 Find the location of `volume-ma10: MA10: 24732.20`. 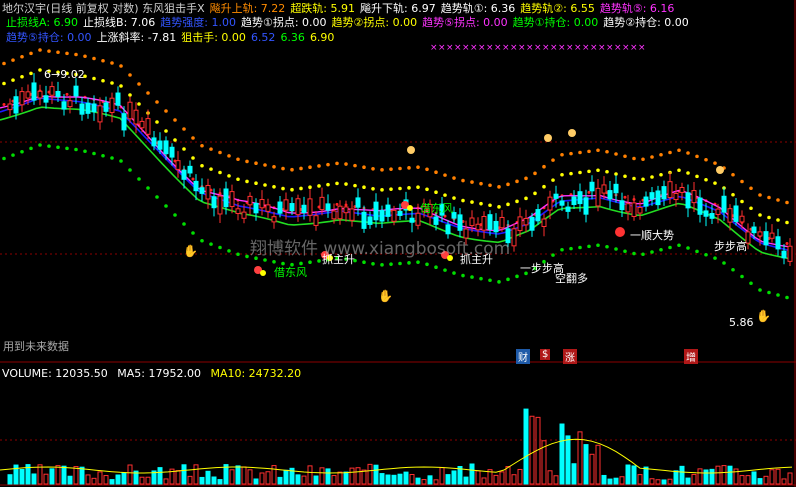

volume-ma10: MA10: 24732.20 is located at coordinates (256, 373).